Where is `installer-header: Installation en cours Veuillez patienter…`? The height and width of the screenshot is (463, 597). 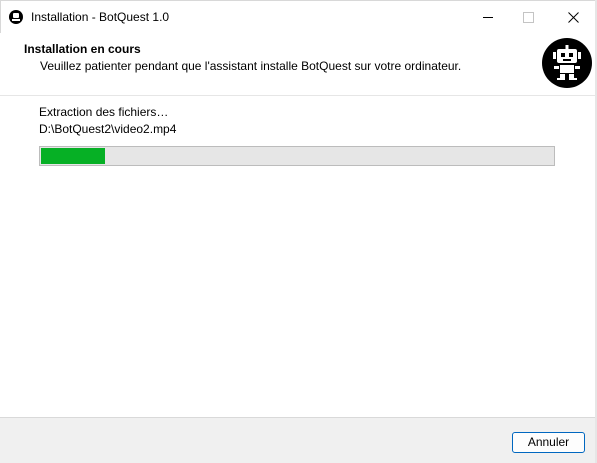
installer-header: Installation en cours Veuillez patienter… is located at coordinates (298, 64).